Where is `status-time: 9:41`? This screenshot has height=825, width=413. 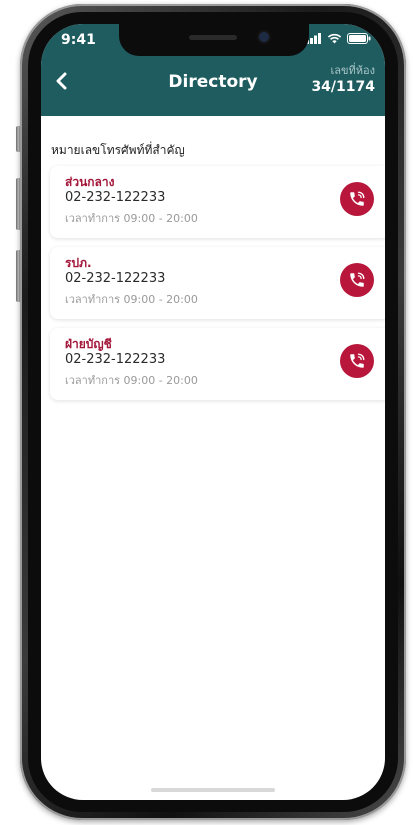
status-time: 9:41 is located at coordinates (78, 40).